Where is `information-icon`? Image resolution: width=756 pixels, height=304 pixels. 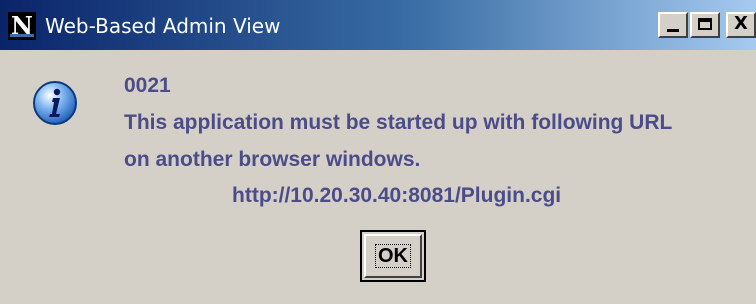
information-icon is located at coordinates (55, 103).